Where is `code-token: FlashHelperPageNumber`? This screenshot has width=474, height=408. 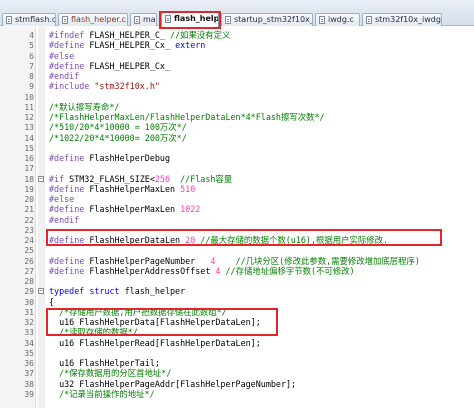 code-token: FlashHelperPageNumber is located at coordinates (150, 260).